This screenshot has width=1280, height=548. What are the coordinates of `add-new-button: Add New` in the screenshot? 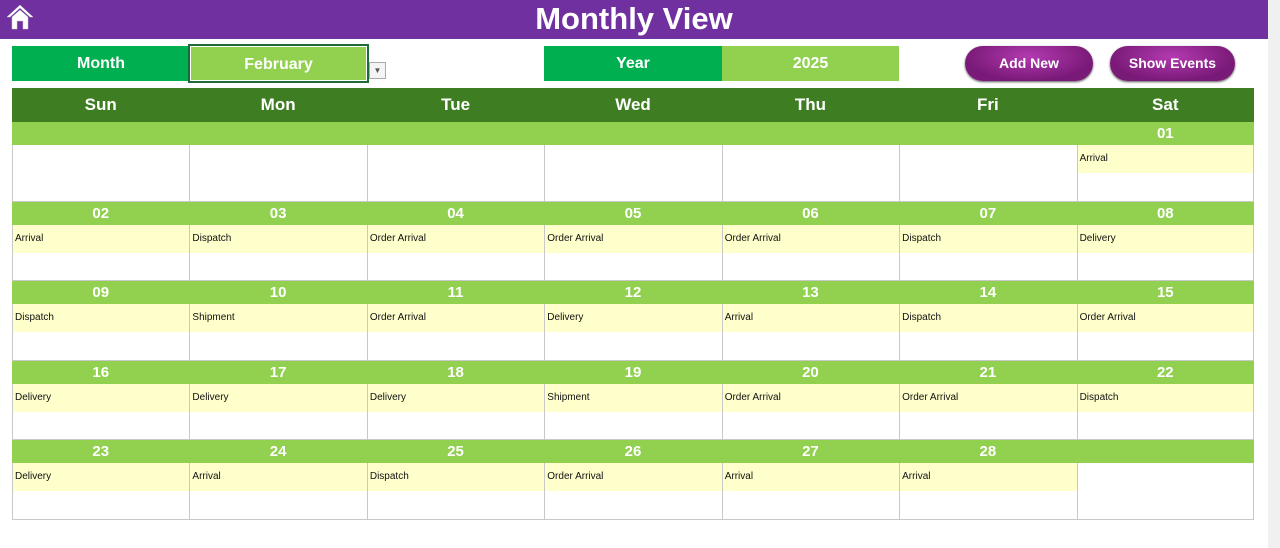 It's located at (1029, 63).